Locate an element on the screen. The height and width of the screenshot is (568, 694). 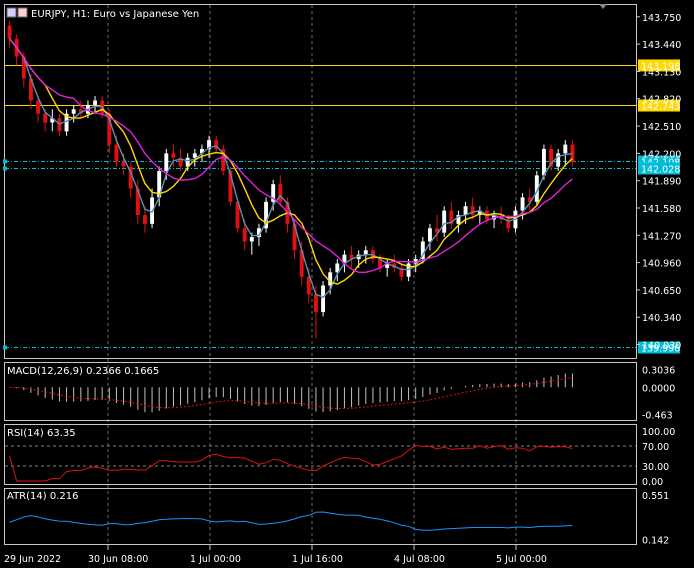
rsi-axis-label: 0.00 is located at coordinates (652, 482).